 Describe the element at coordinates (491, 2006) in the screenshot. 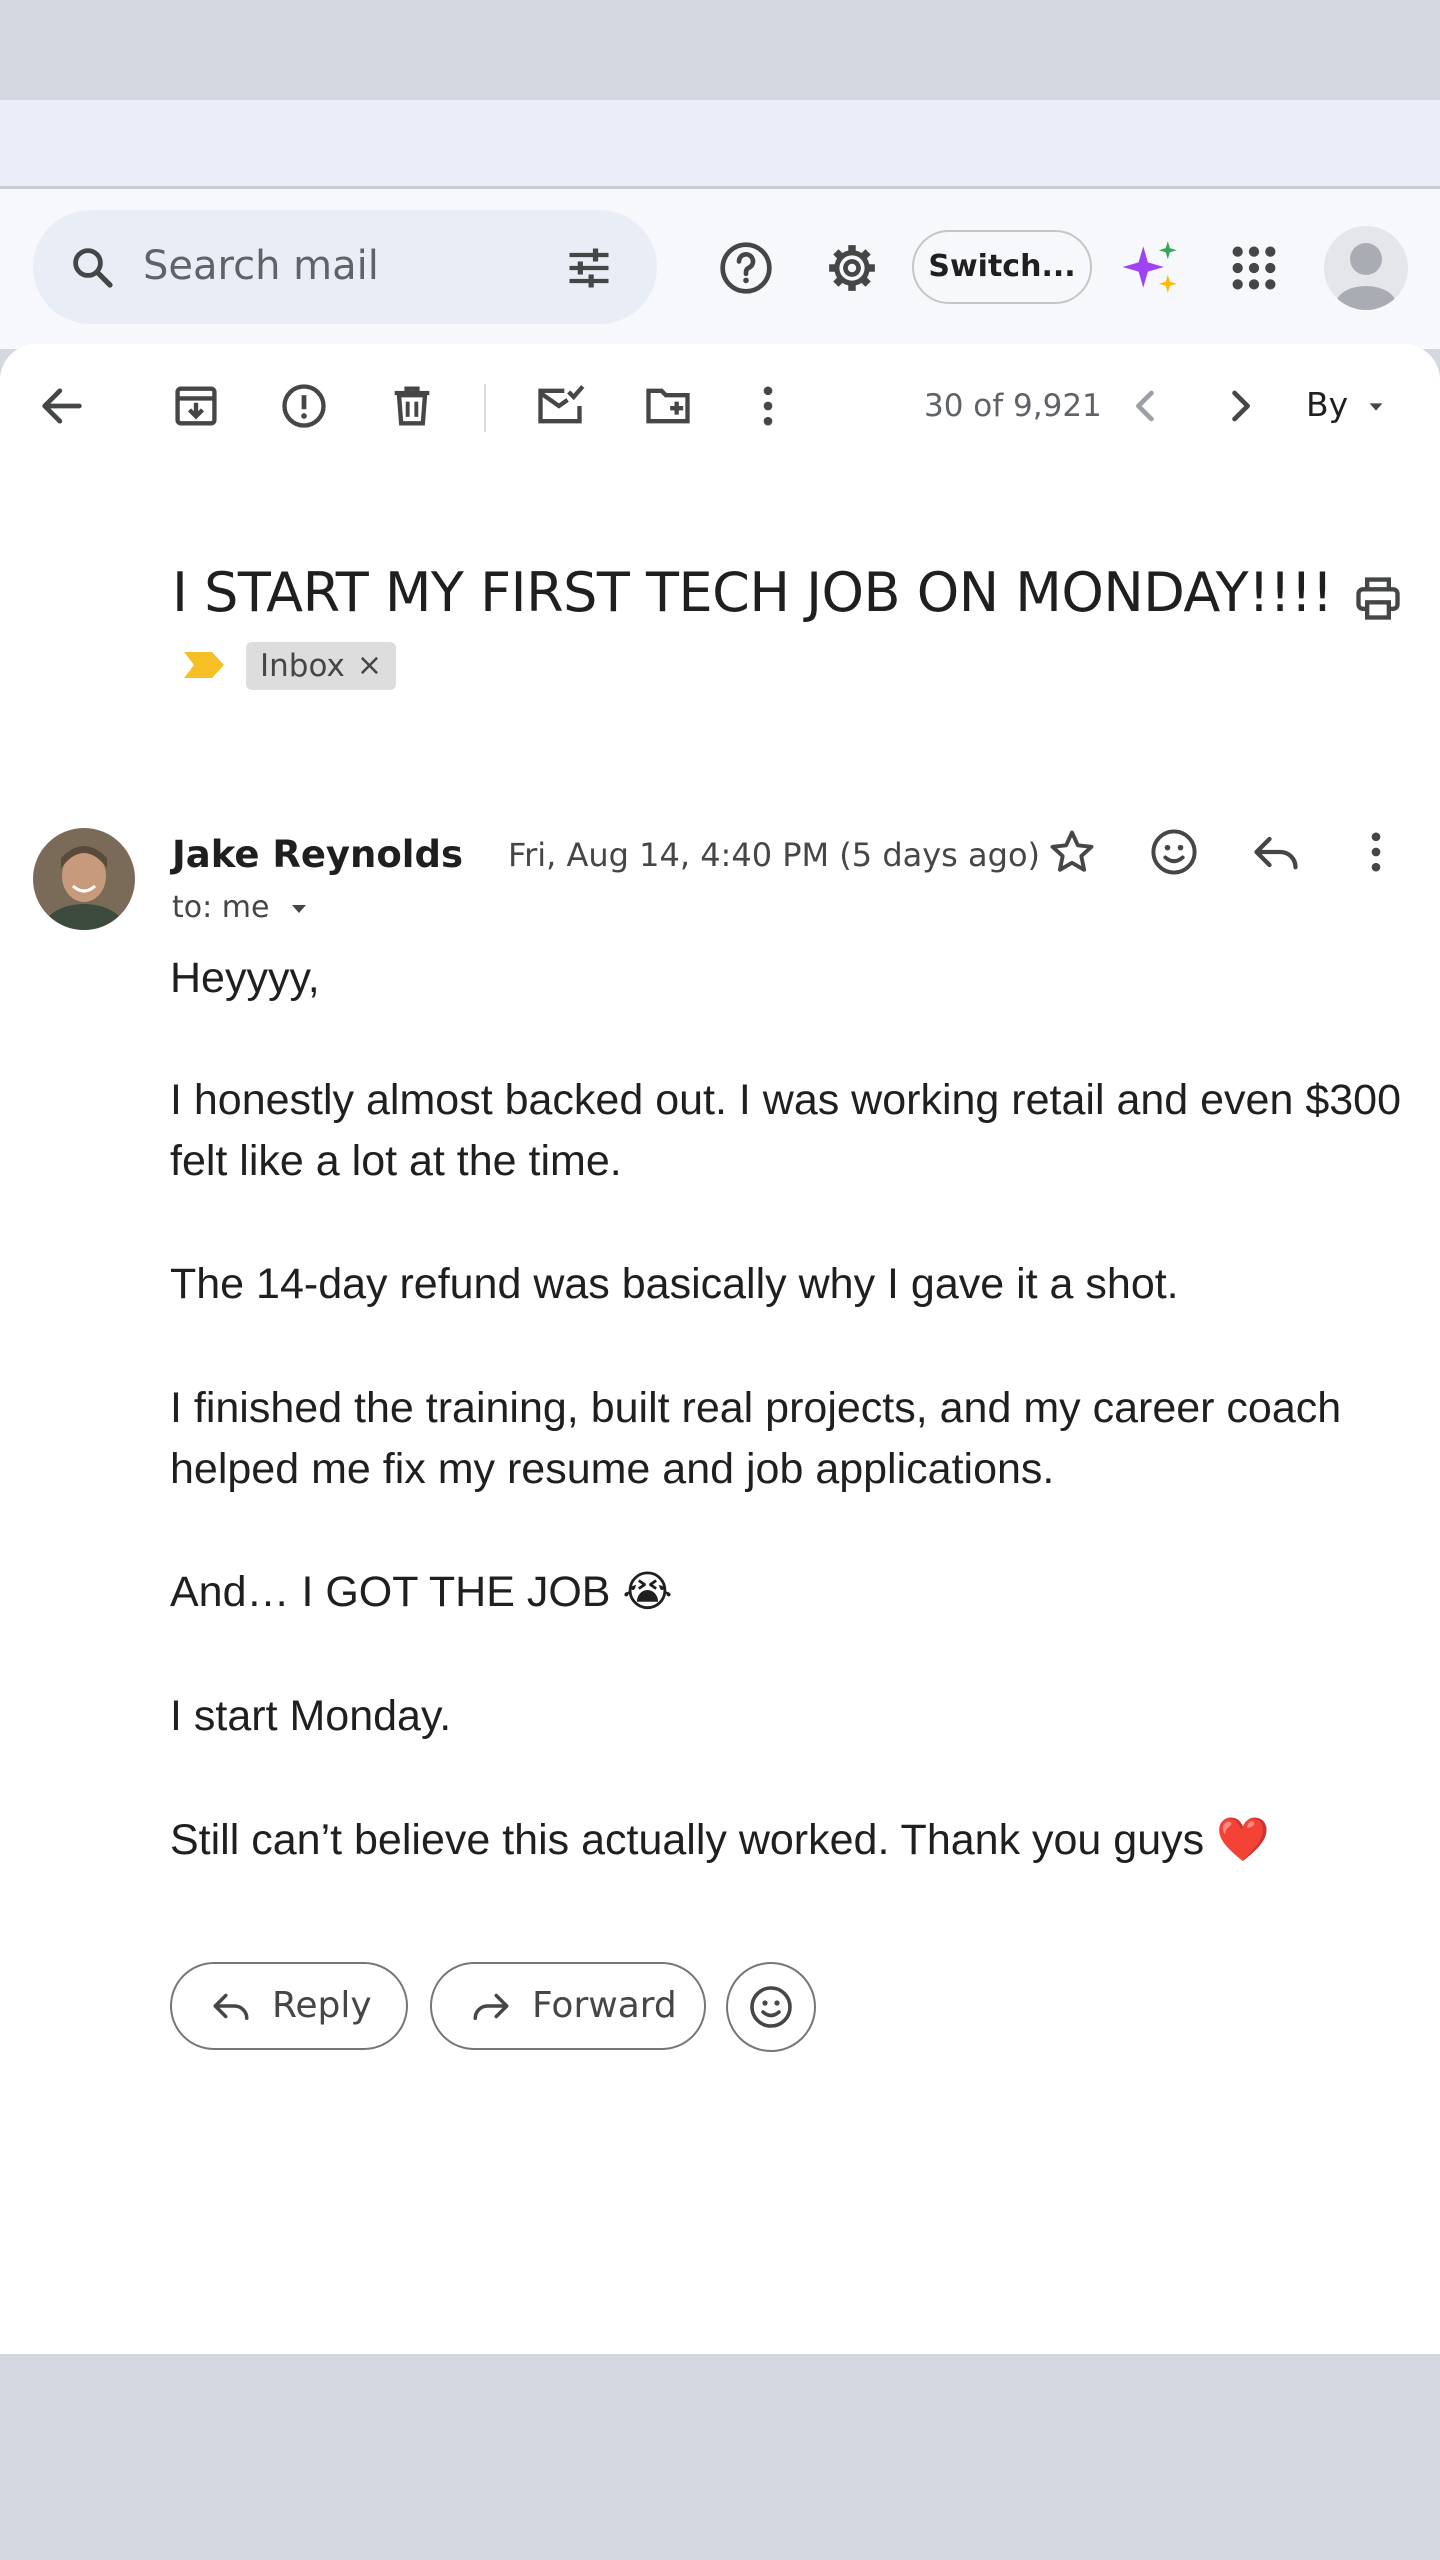

I see `forward-icon` at that location.